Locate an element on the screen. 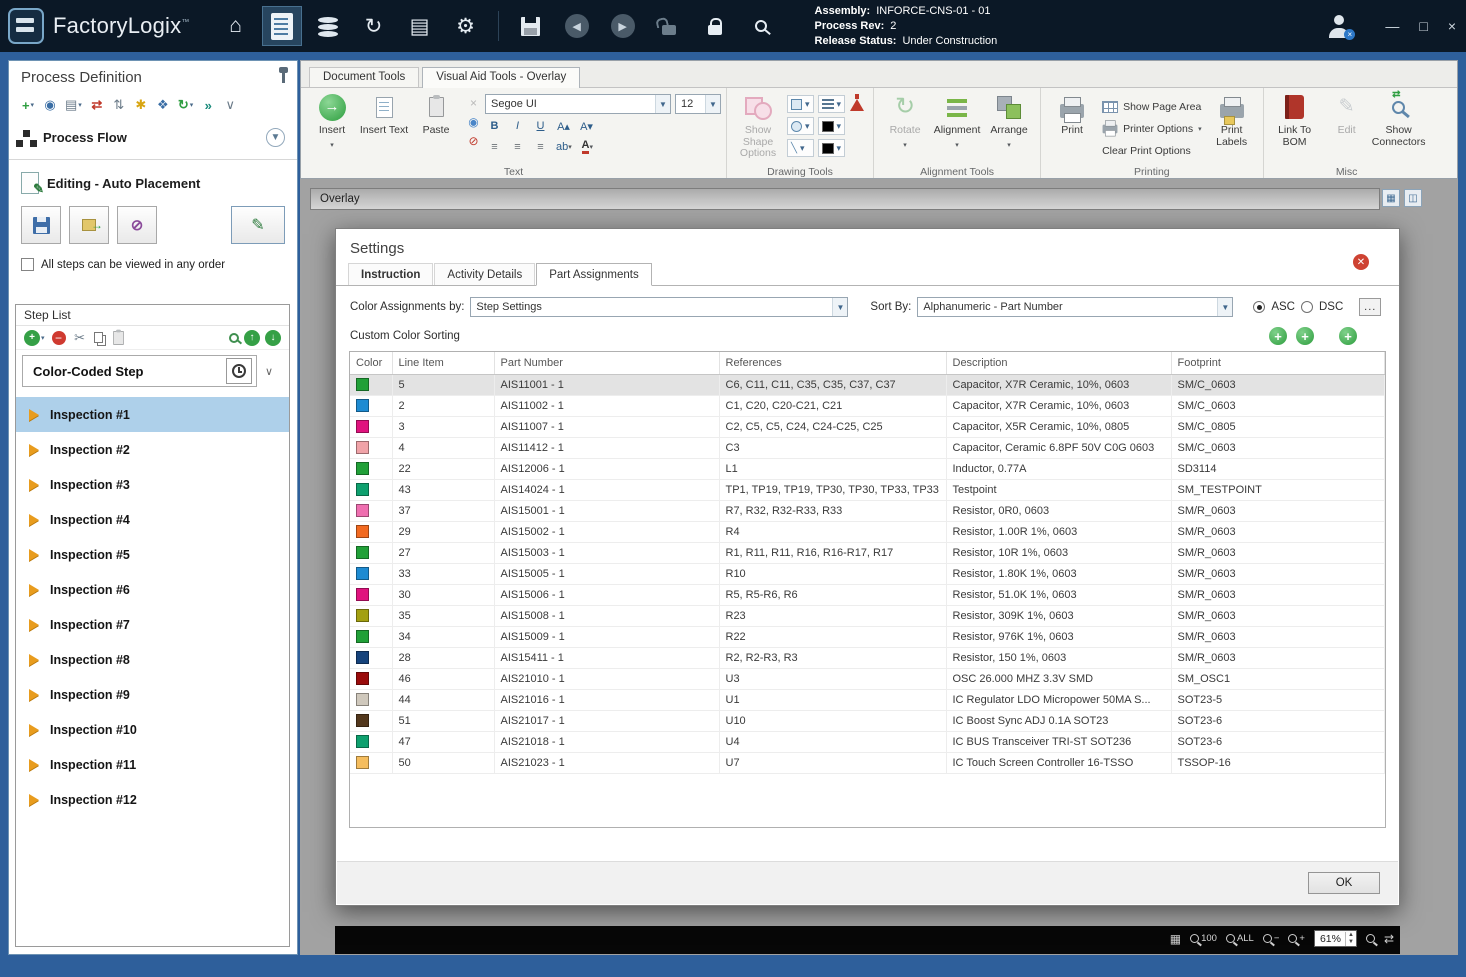  save-icon is located at coordinates (531, 26).